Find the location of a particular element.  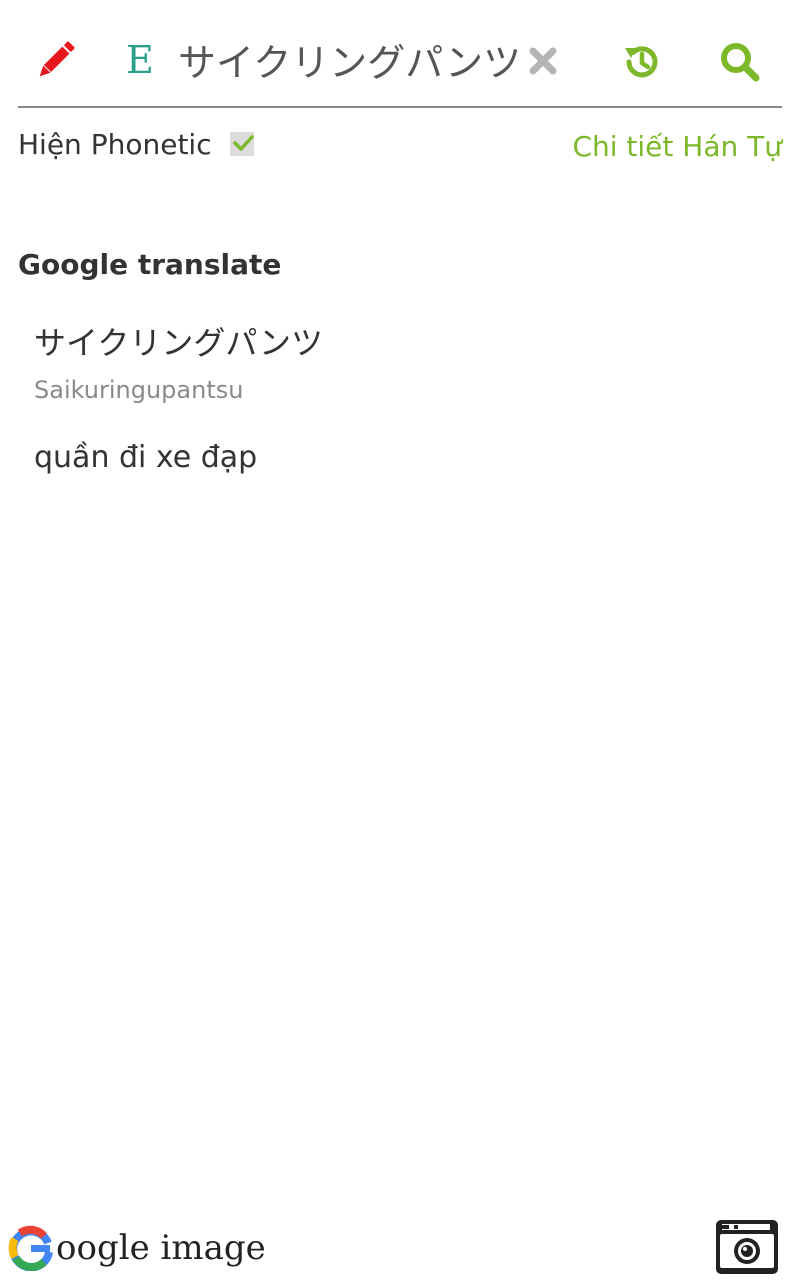

section-title: Google translate is located at coordinates (150, 264).